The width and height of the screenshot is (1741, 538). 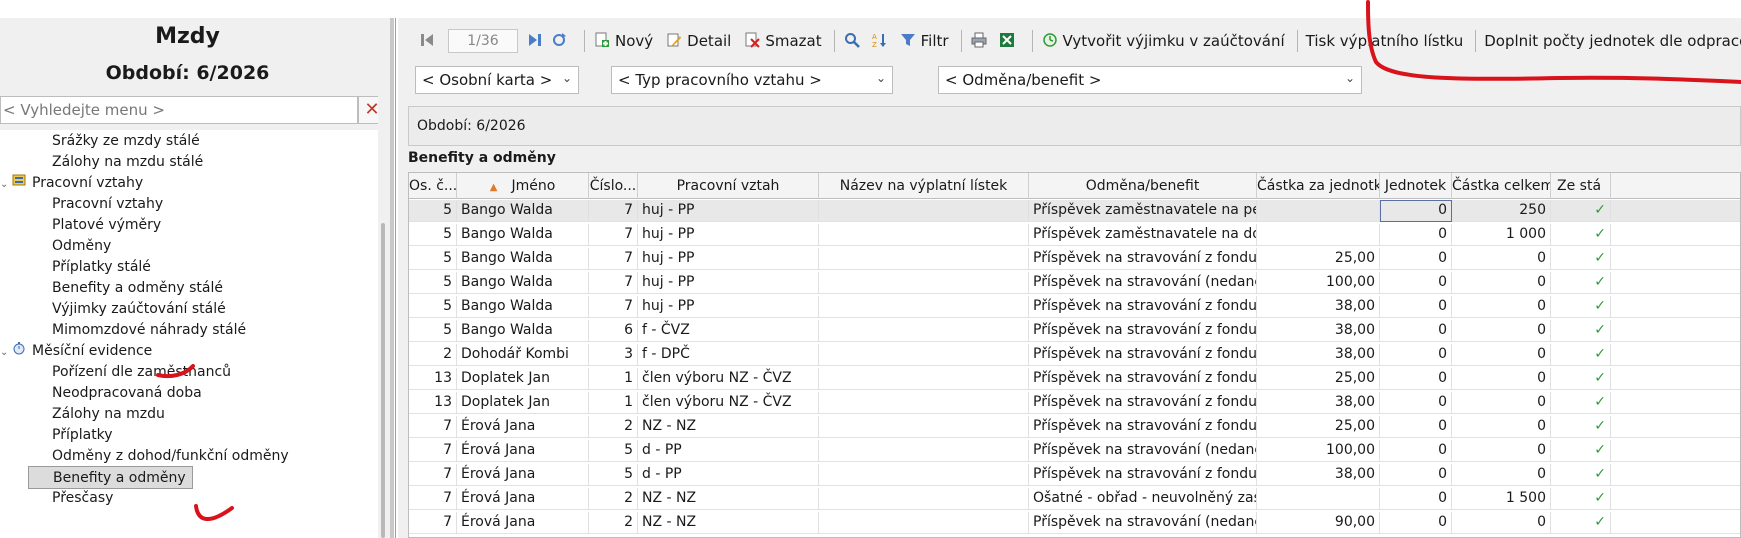 What do you see at coordinates (139, 309) in the screenshot?
I see `menu-item: Výjimky zaúčtování stálé` at bounding box center [139, 309].